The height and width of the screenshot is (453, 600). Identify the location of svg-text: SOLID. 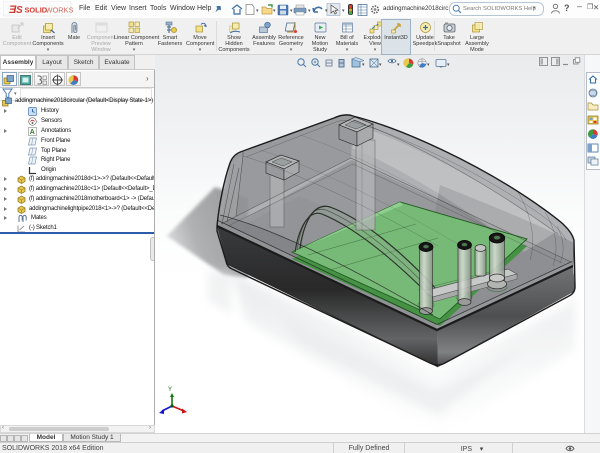
(36, 9).